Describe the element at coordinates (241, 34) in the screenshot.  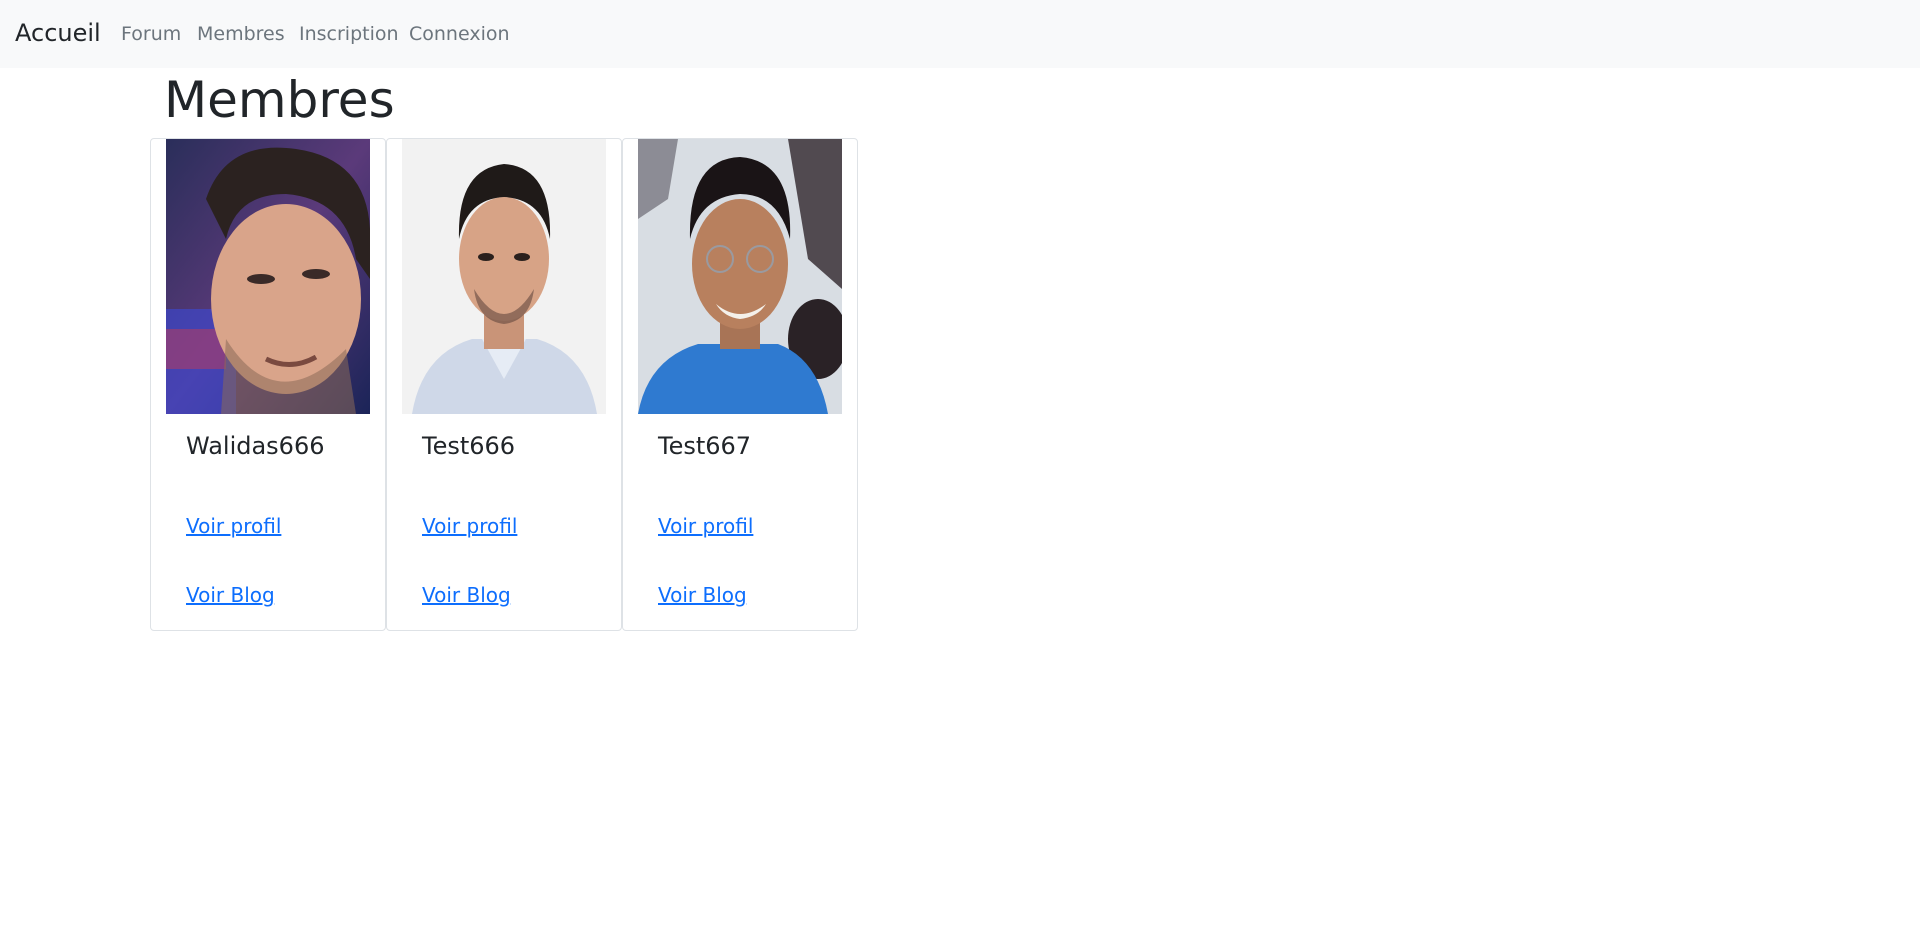
I see `nav-link-membres: Membres` at that location.